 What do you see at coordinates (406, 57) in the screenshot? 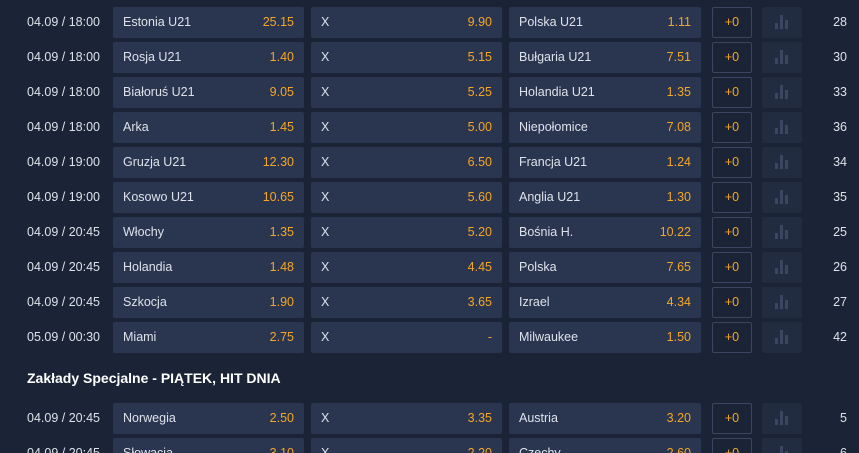
I see `draw-odd-button: X 5.15` at bounding box center [406, 57].